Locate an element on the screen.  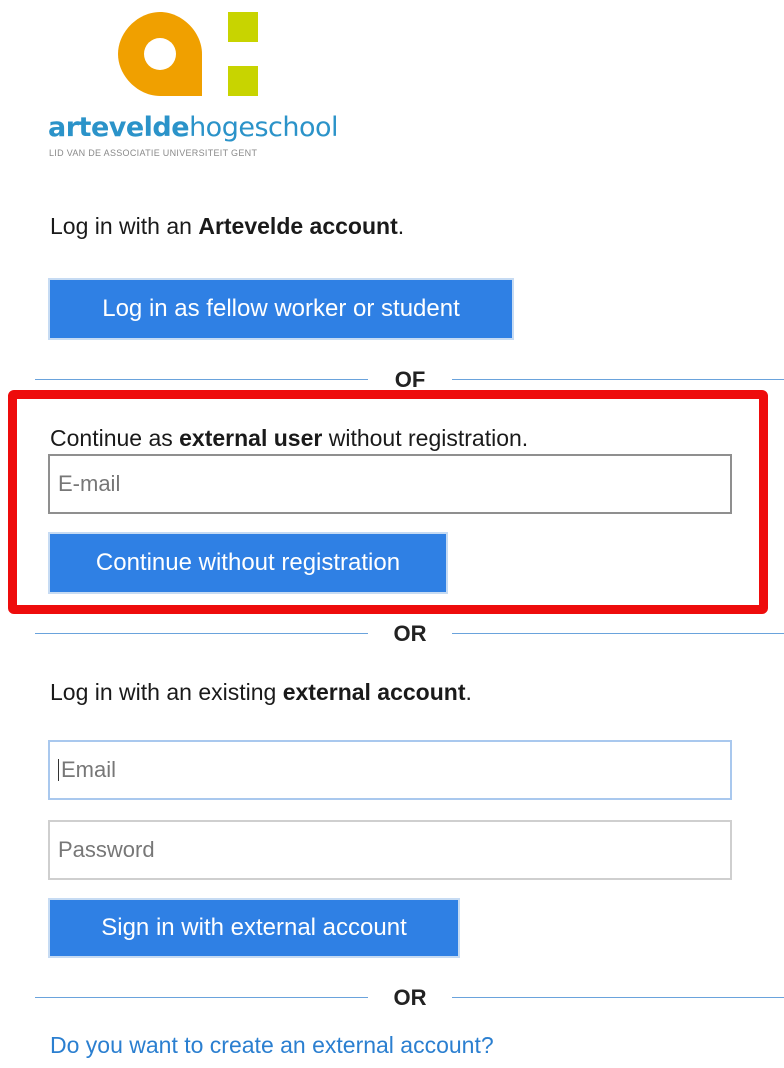
logo-word-light: hogeschool is located at coordinates (264, 127).